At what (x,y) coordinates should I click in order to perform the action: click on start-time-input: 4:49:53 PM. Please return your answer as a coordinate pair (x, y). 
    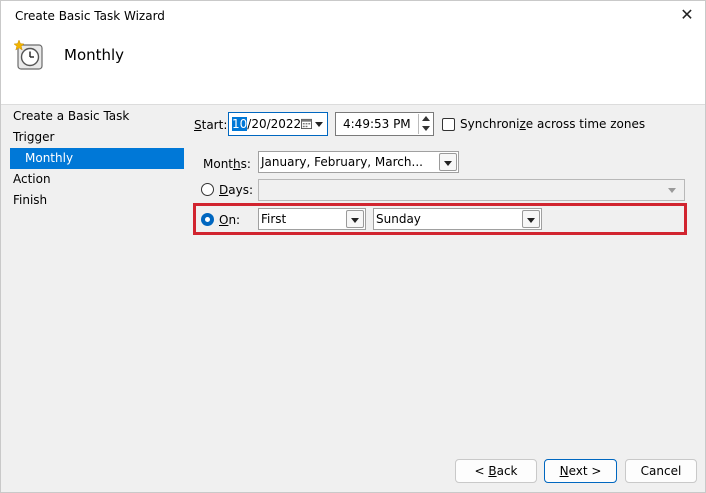
    Looking at the image, I should click on (384, 124).